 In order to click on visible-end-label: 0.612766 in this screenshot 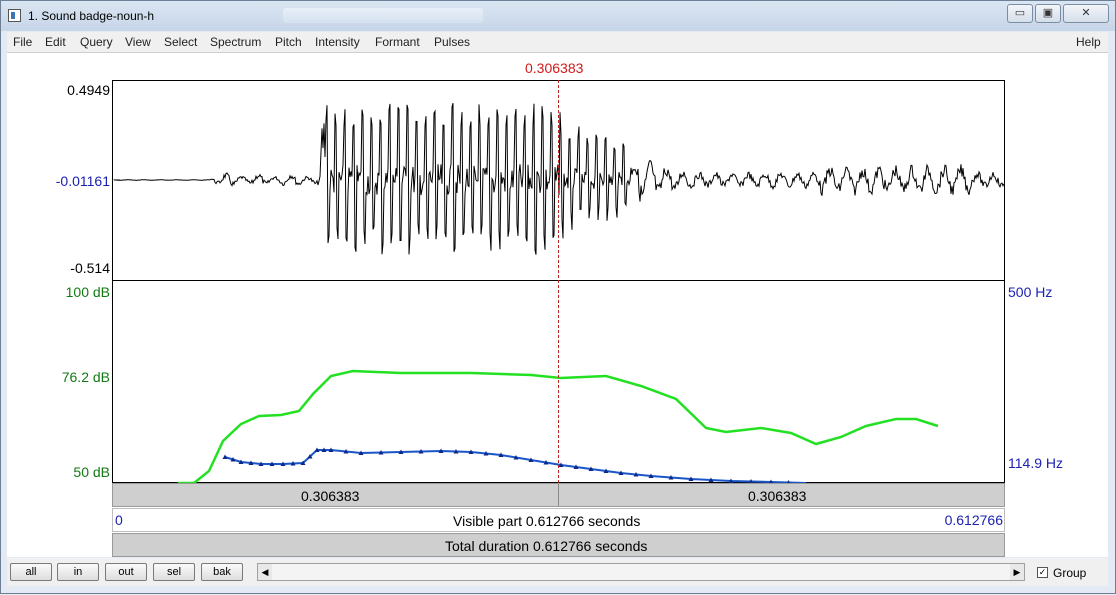, I will do `click(973, 520)`.